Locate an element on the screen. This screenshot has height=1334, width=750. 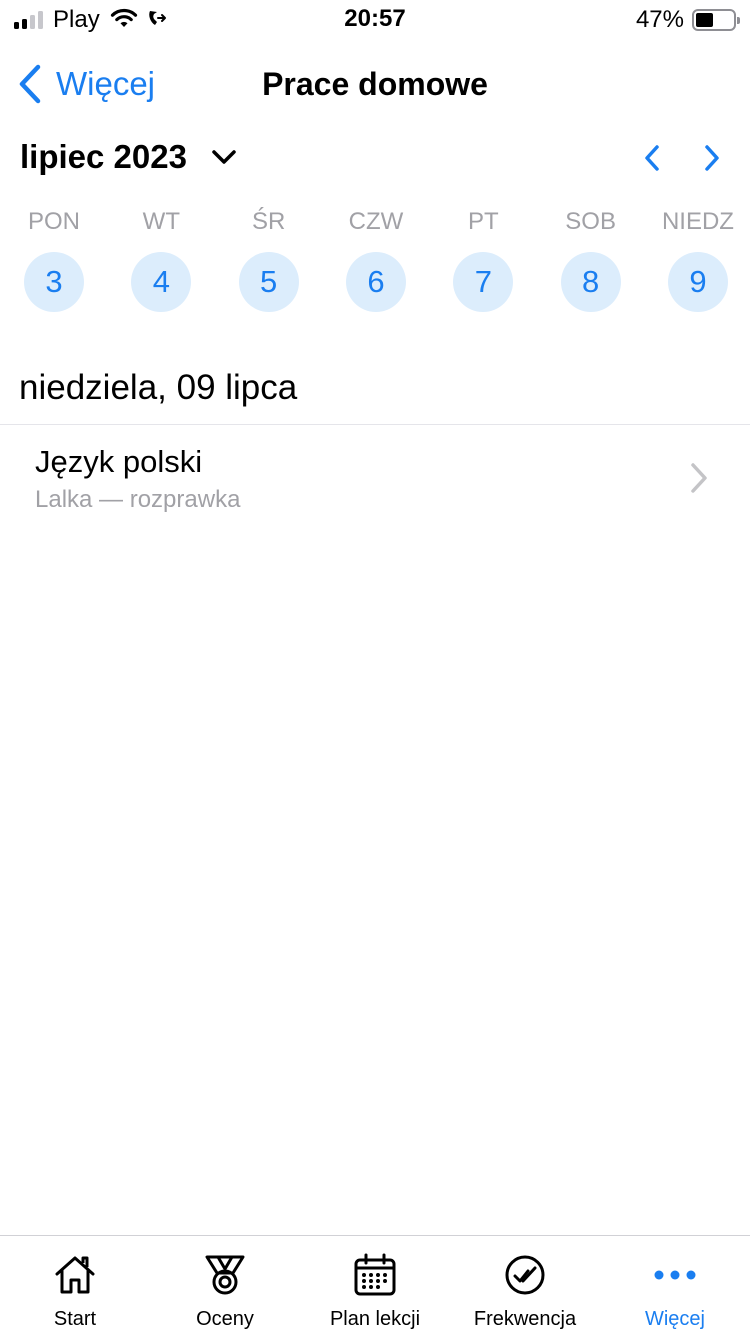
day-button: 7 is located at coordinates (483, 282).